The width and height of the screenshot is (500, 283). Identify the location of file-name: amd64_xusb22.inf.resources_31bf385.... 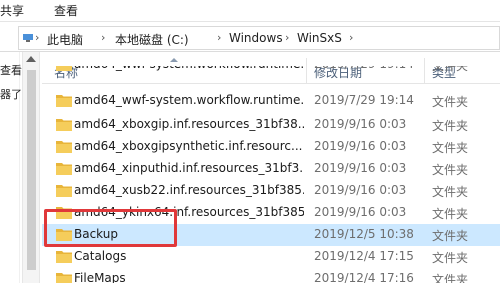
(189, 190).